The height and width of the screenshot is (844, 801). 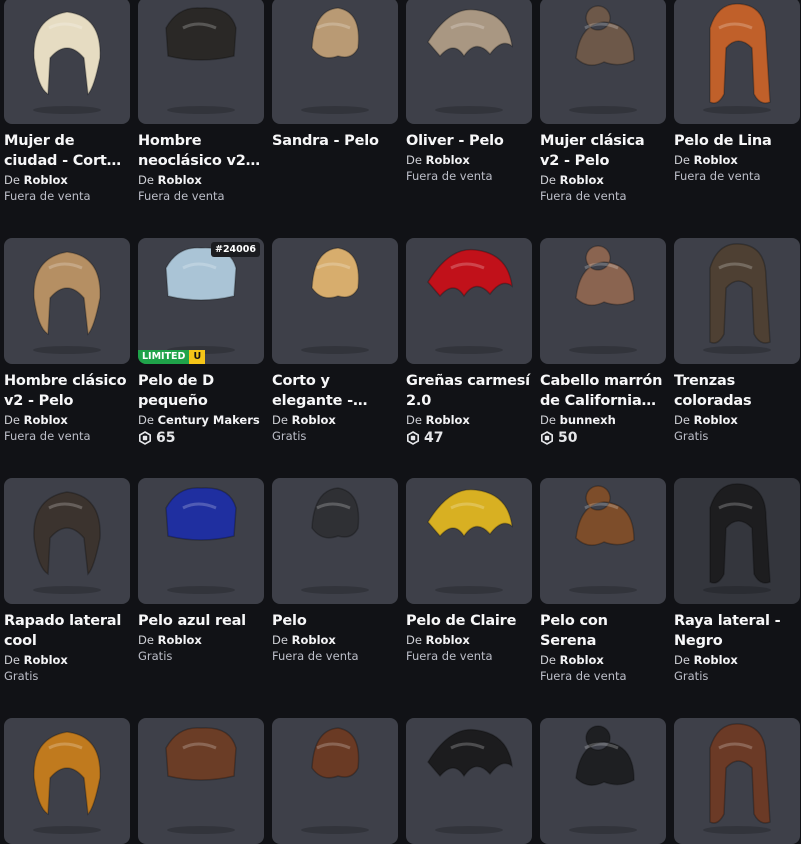 I want to click on item-name: Pelo de D pequeño, so click(x=201, y=391).